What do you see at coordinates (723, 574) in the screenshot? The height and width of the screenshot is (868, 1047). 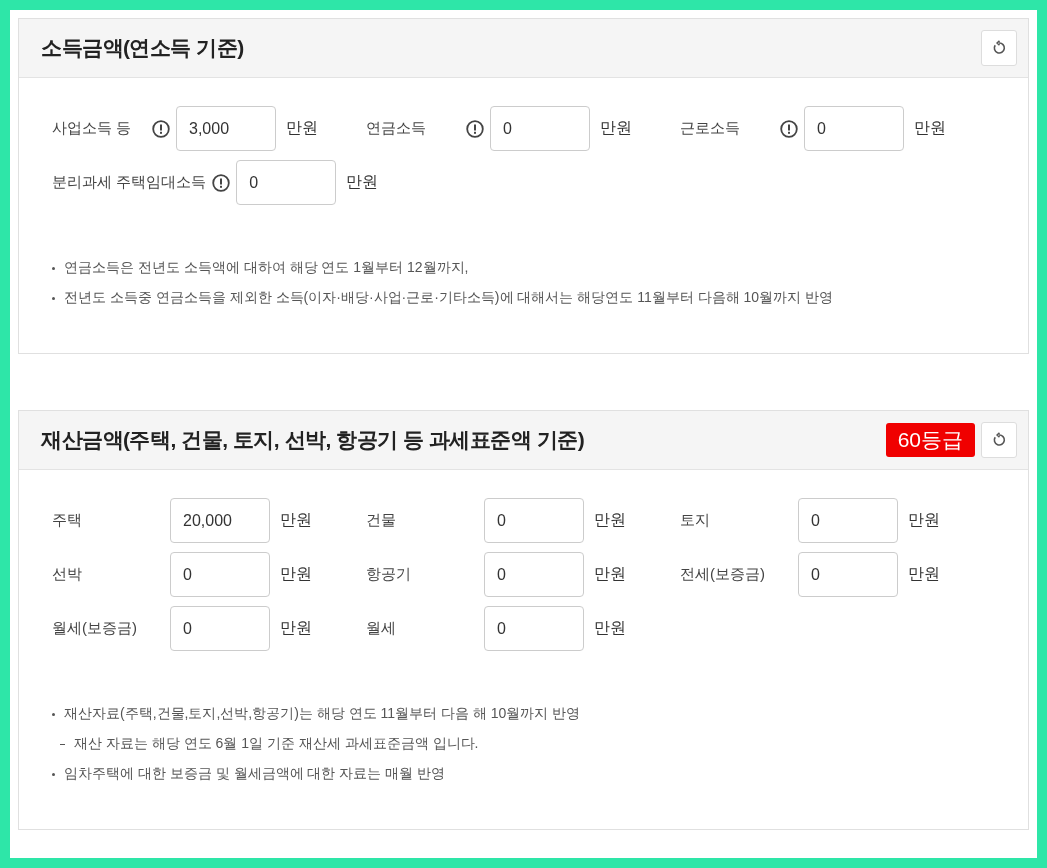 I see `field-label: 전세(보증금)` at bounding box center [723, 574].